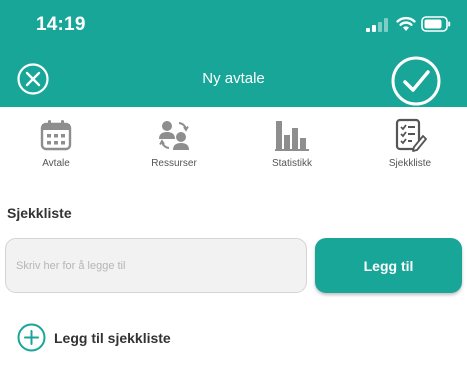 The image size is (467, 376). What do you see at coordinates (61, 24) in the screenshot?
I see `status-time: 14:19` at bounding box center [61, 24].